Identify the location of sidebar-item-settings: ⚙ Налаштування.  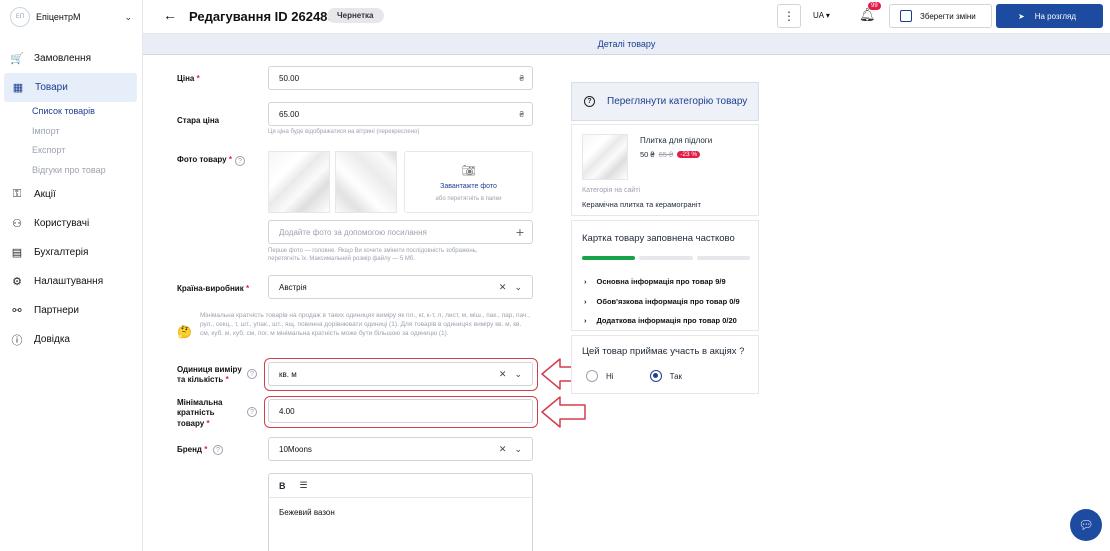
(71, 281).